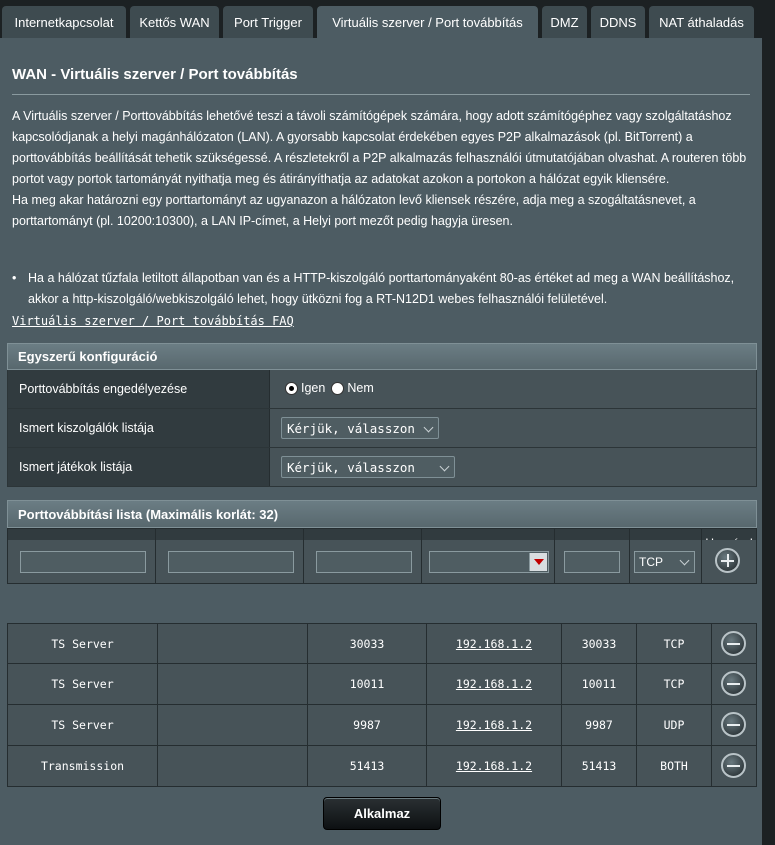 This screenshot has width=775, height=845. What do you see at coordinates (489, 562) in the screenshot?
I see `local-ip-select` at bounding box center [489, 562].